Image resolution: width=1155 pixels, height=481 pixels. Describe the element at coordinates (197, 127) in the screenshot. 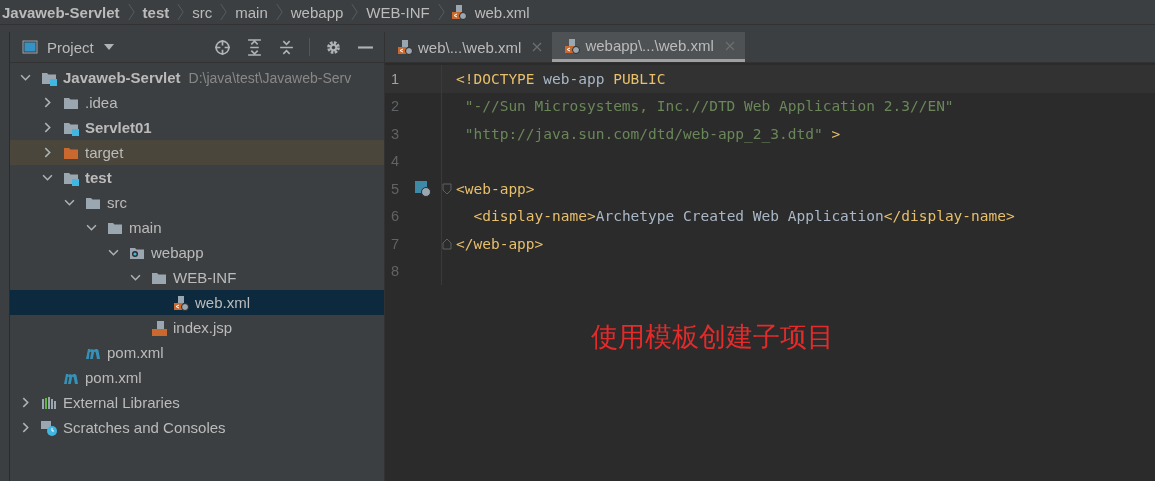

I see `tree-item: Servlet01` at that location.